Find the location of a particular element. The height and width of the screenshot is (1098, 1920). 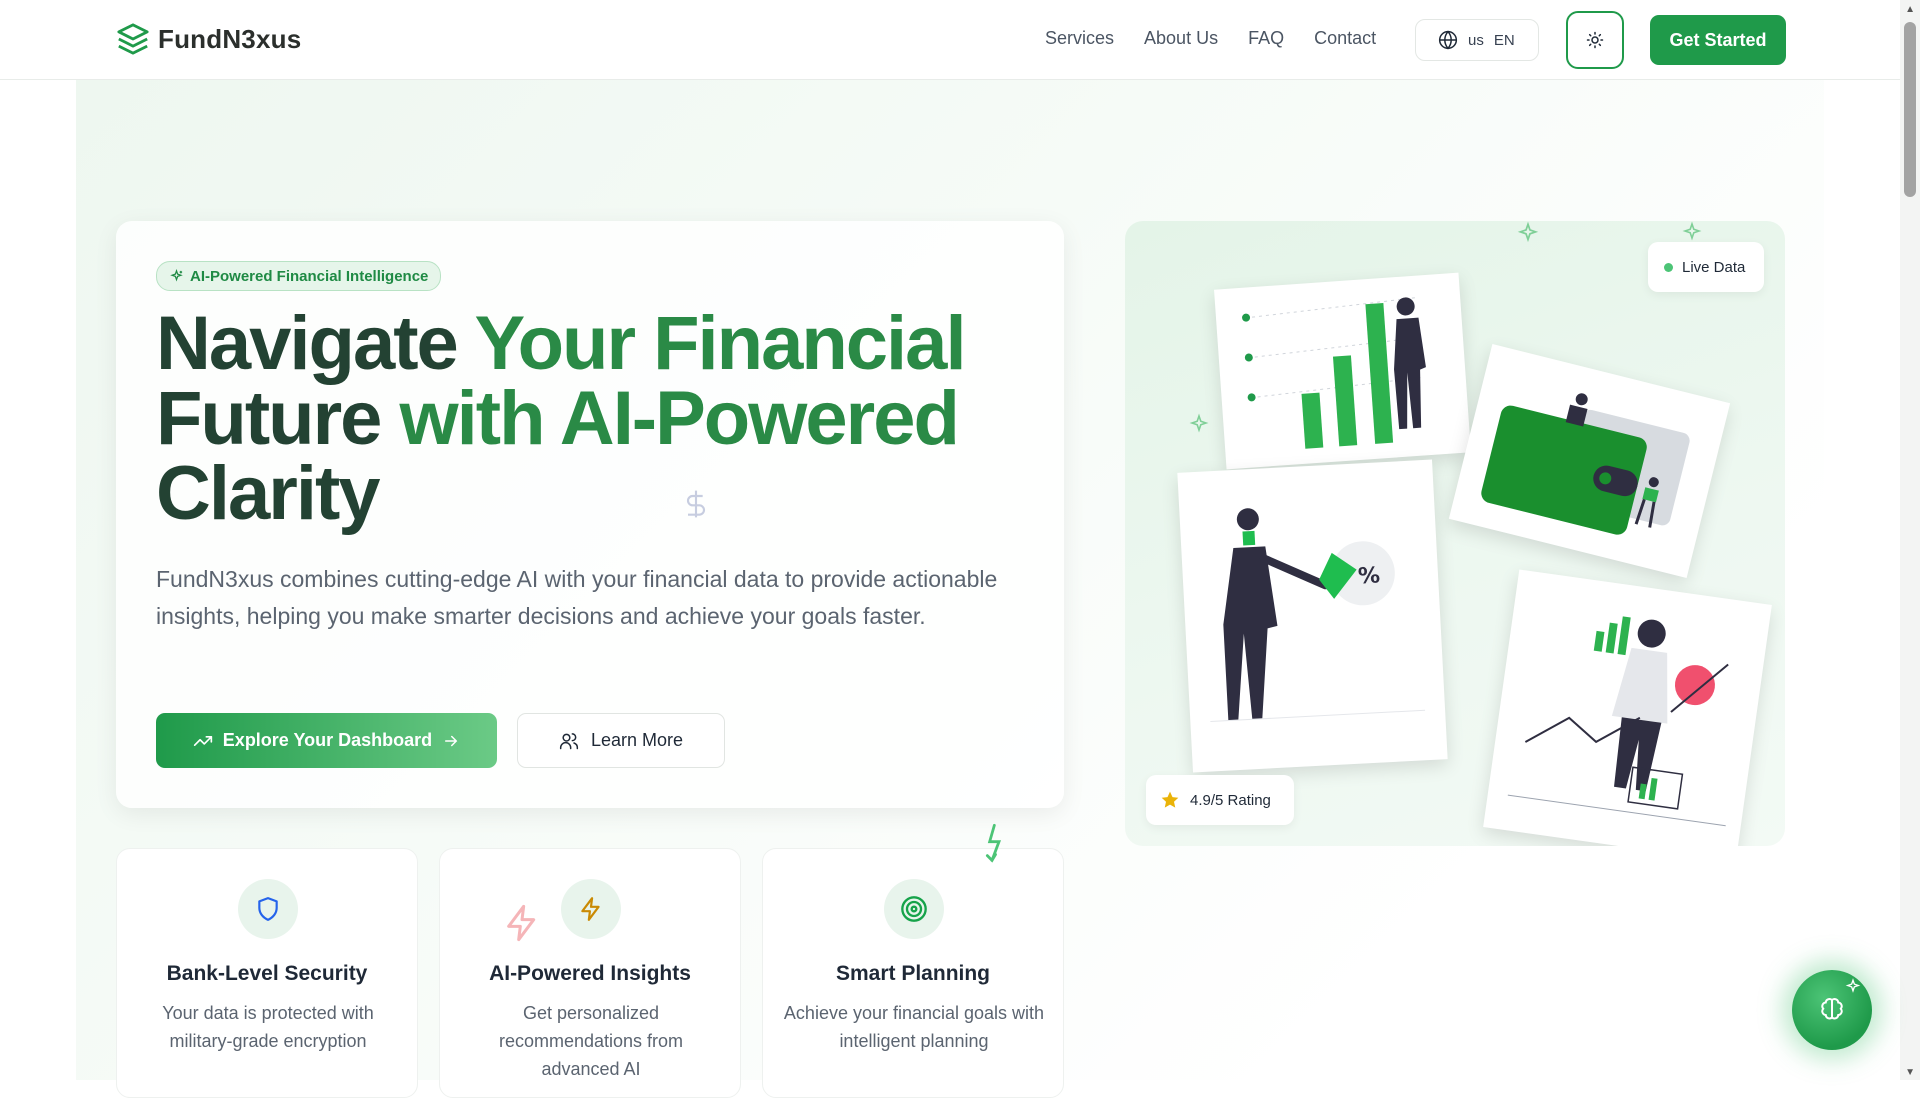

brain-icon is located at coordinates (1832, 1009).